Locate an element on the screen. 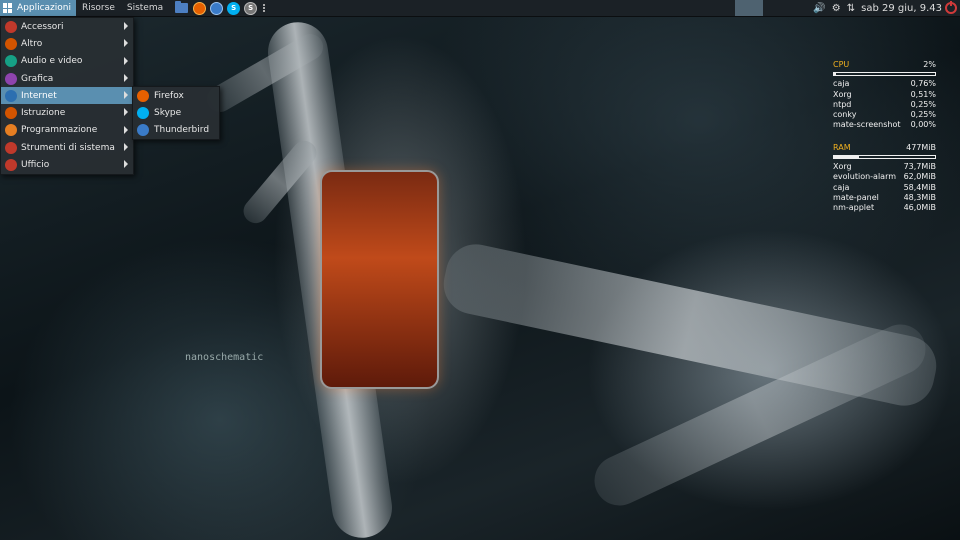  process-name: nm-applet is located at coordinates (854, 208).